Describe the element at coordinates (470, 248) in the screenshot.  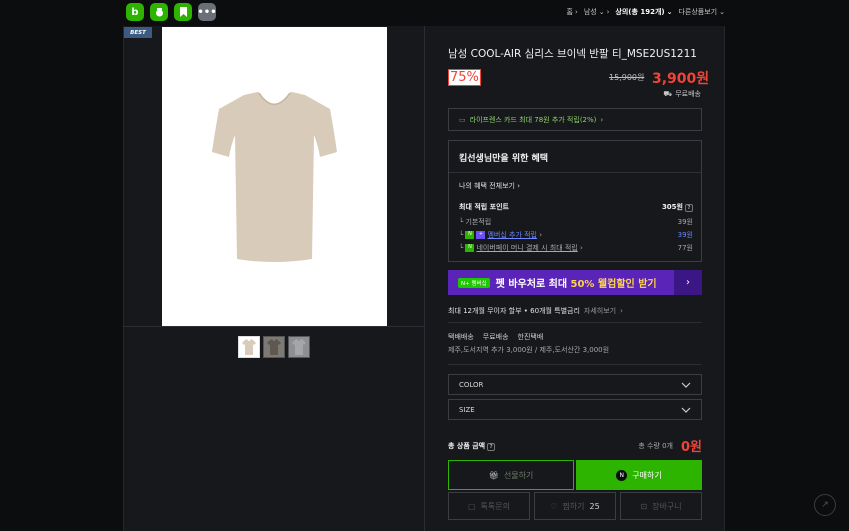
I see `naverpay-icon: N` at that location.